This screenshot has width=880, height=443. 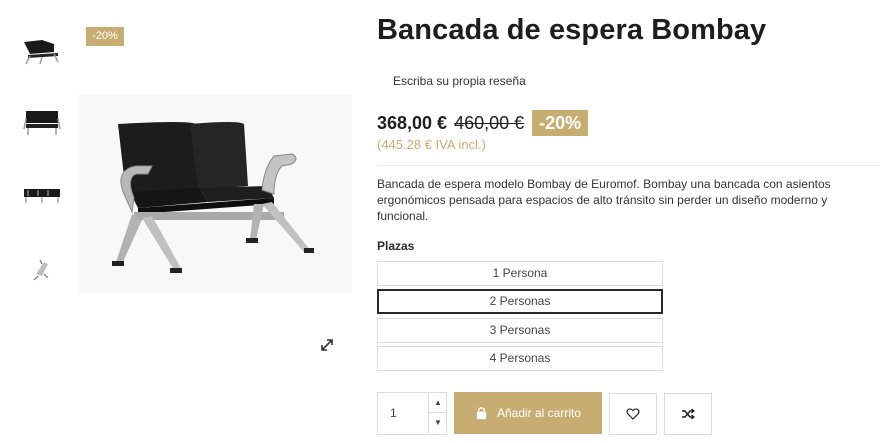 What do you see at coordinates (437, 423) in the screenshot?
I see `quantity-decrease-icon: ▼` at bounding box center [437, 423].